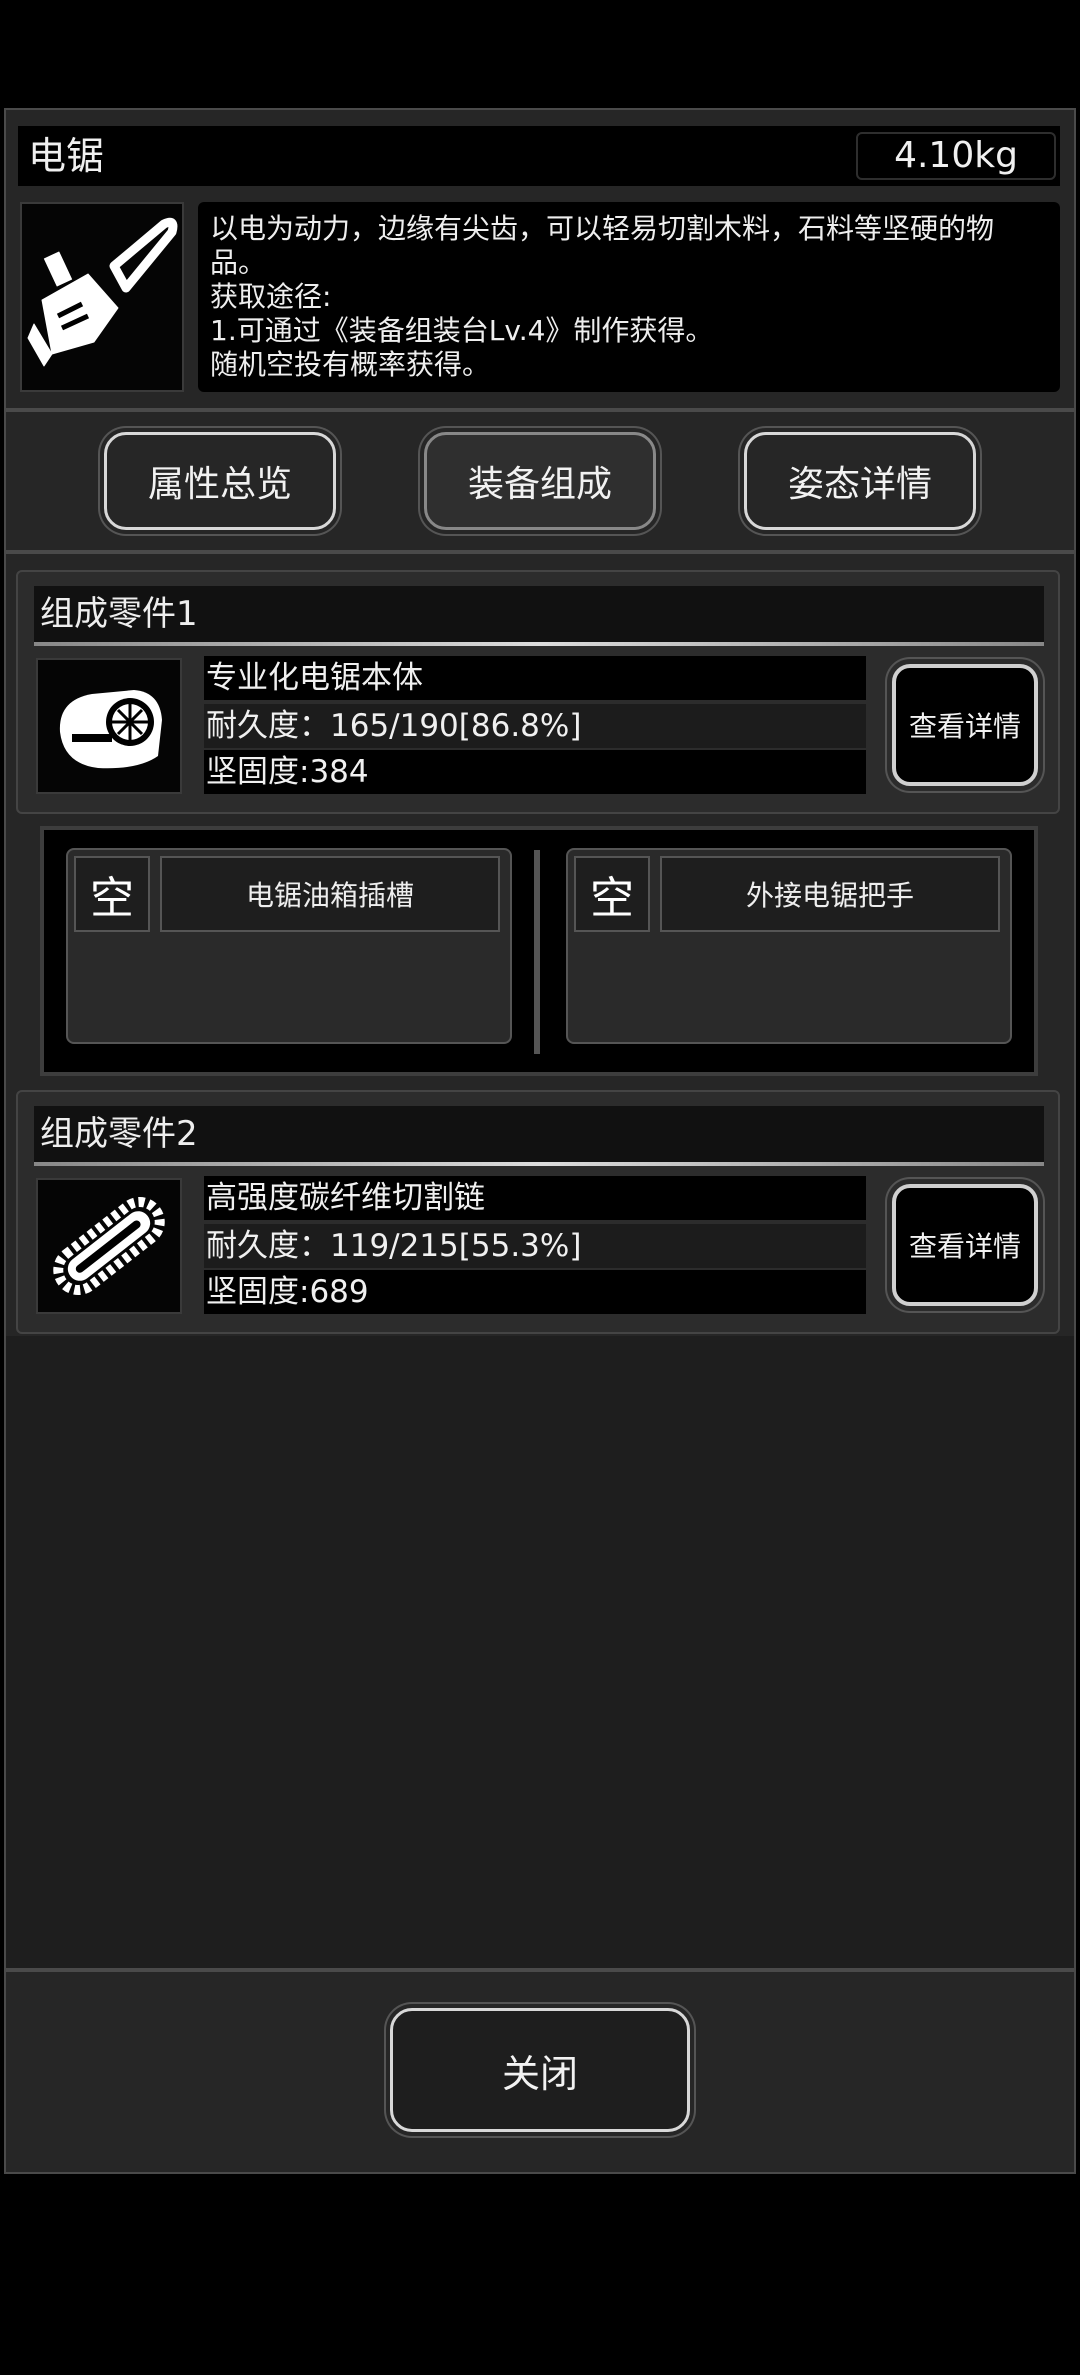 Image resolution: width=1080 pixels, height=2375 pixels. I want to click on part-hardness: 坚固度:384, so click(535, 772).